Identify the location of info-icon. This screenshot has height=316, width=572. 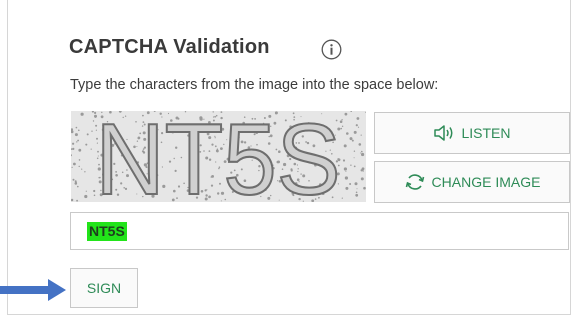
(331, 49).